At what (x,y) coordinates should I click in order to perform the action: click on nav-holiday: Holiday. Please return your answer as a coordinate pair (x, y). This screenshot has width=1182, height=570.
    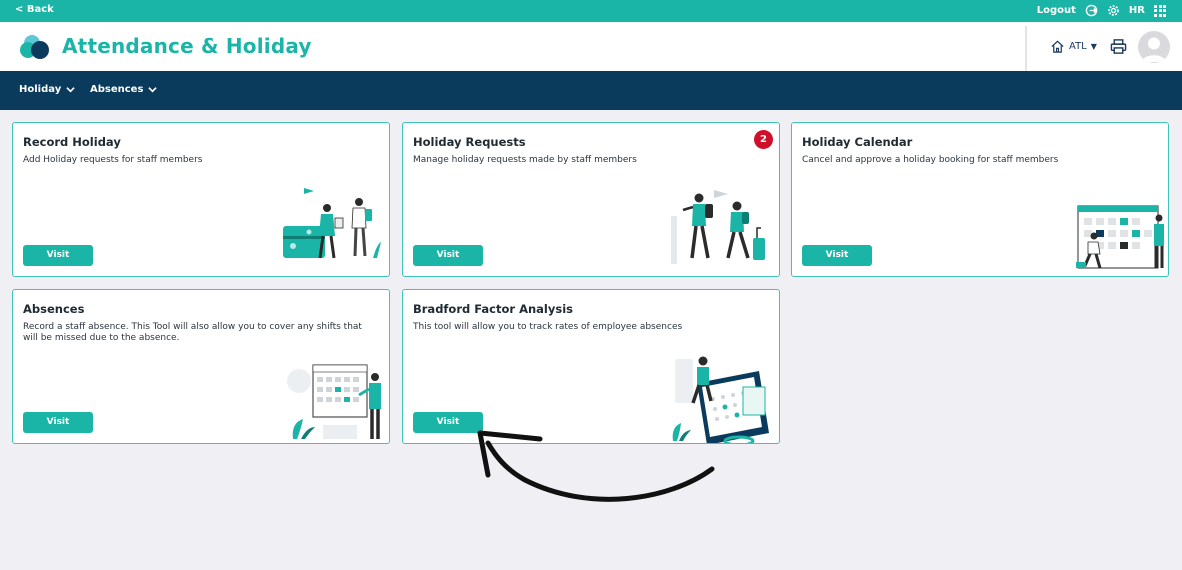
    Looking at the image, I should click on (47, 89).